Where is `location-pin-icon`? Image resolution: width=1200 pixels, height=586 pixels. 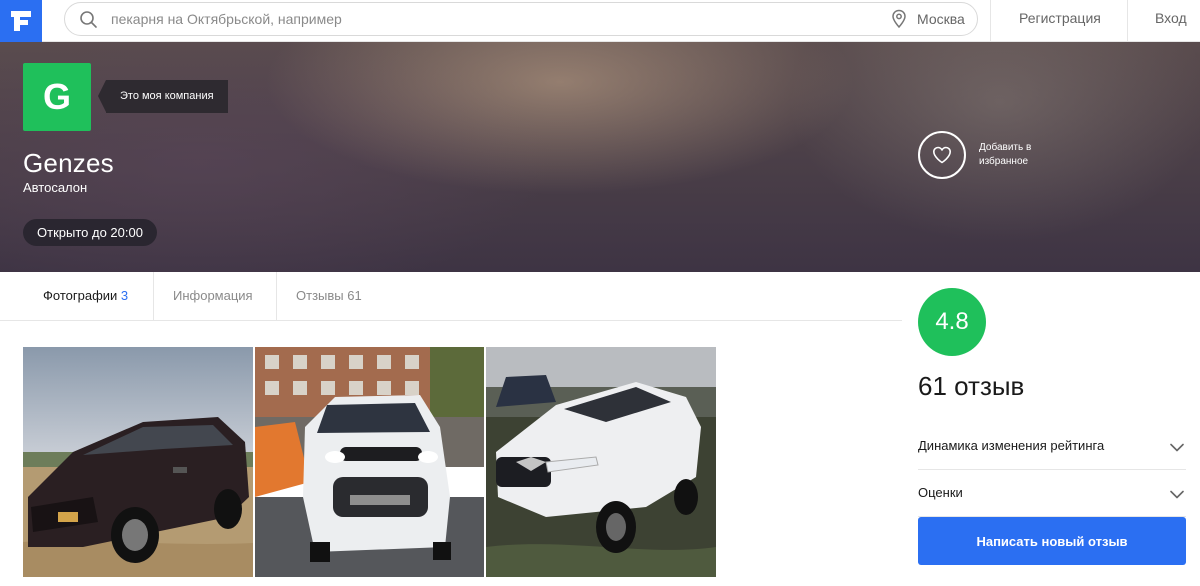 location-pin-icon is located at coordinates (899, 21).